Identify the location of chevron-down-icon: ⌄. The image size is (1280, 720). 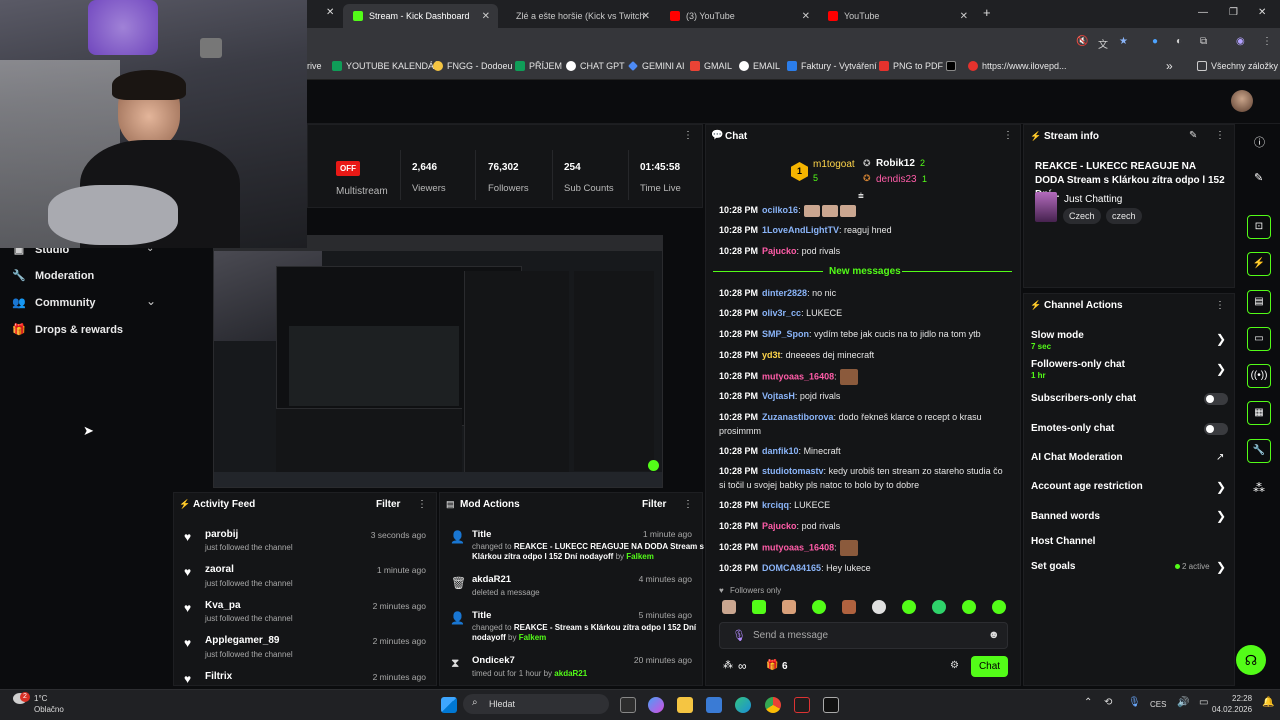
(151, 301).